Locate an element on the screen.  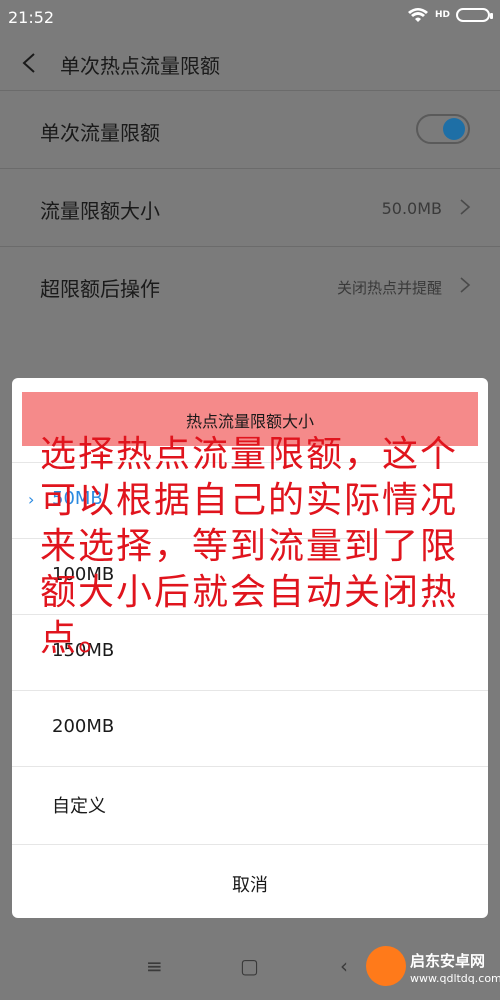
page-title: 单次热点流量限额 is located at coordinates (140, 66).